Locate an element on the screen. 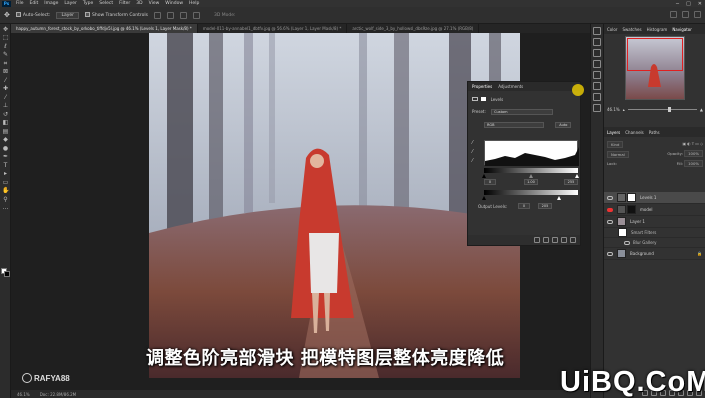 The height and width of the screenshot is (398, 705). black-eyedropper-icon: ⁄ is located at coordinates (472, 143).